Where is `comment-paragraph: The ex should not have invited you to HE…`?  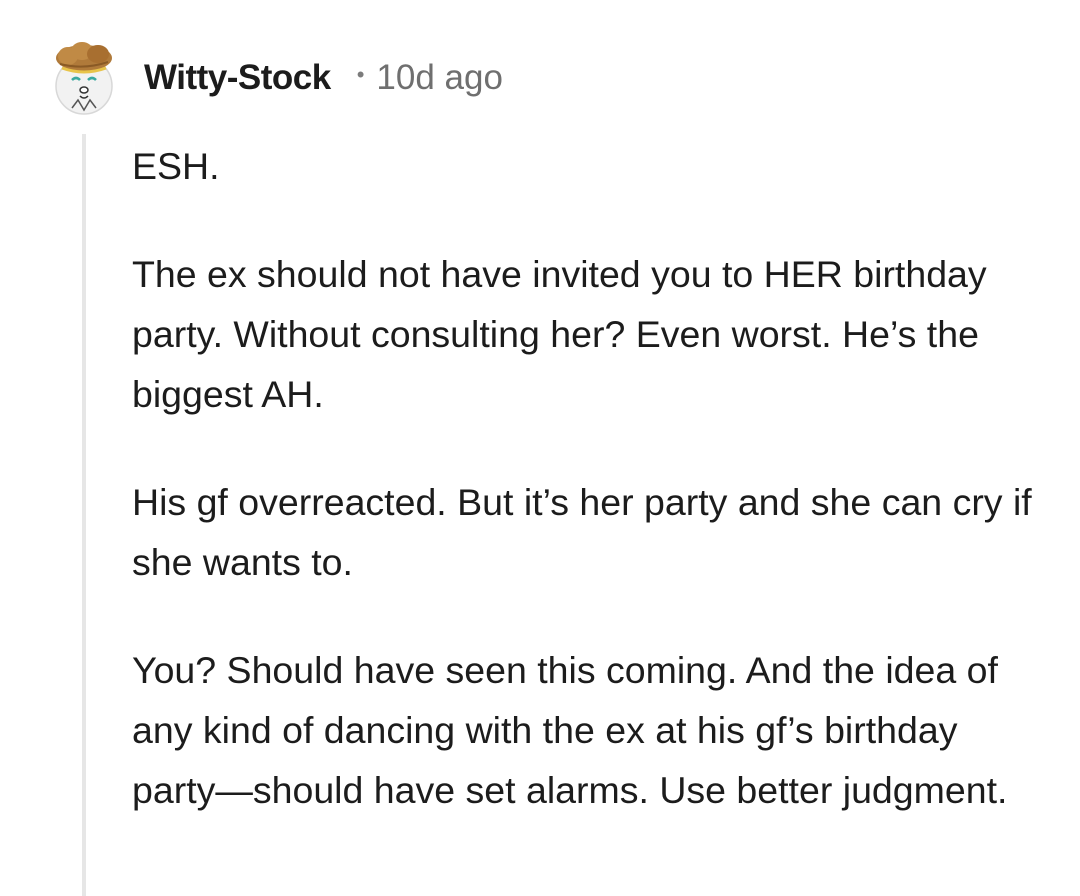 comment-paragraph: The ex should not have invited you to HE… is located at coordinates (559, 334).